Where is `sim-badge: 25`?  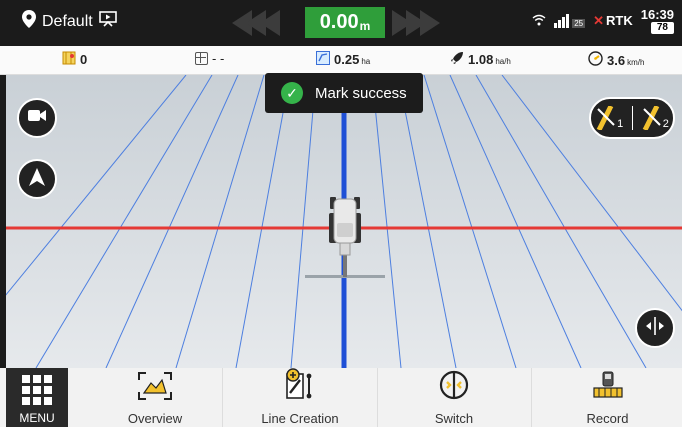 sim-badge: 25 is located at coordinates (579, 23).